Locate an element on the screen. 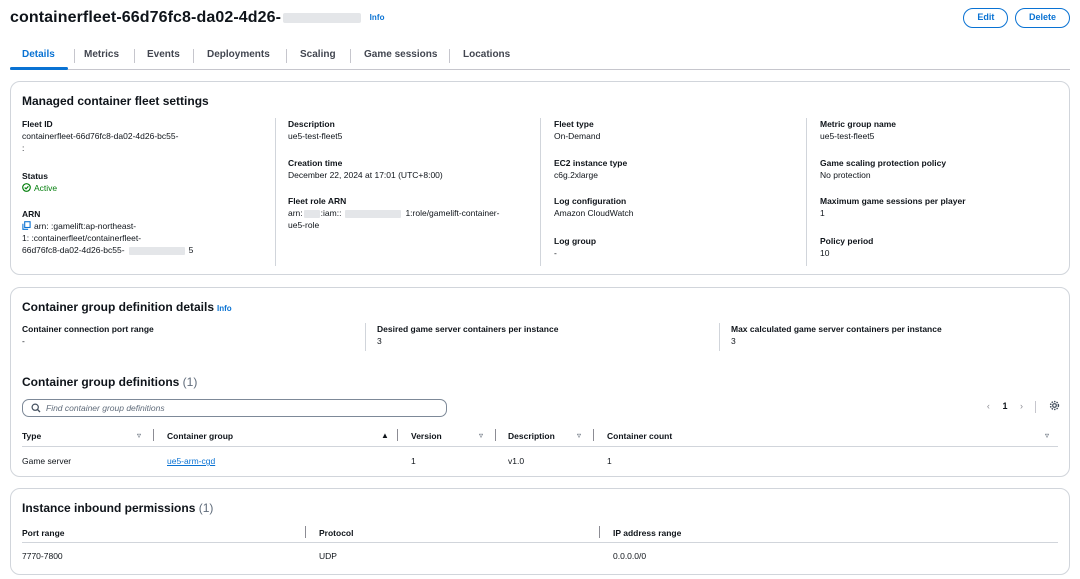 This screenshot has height=579, width=1080. column-header-version: Version is located at coordinates (426, 436).